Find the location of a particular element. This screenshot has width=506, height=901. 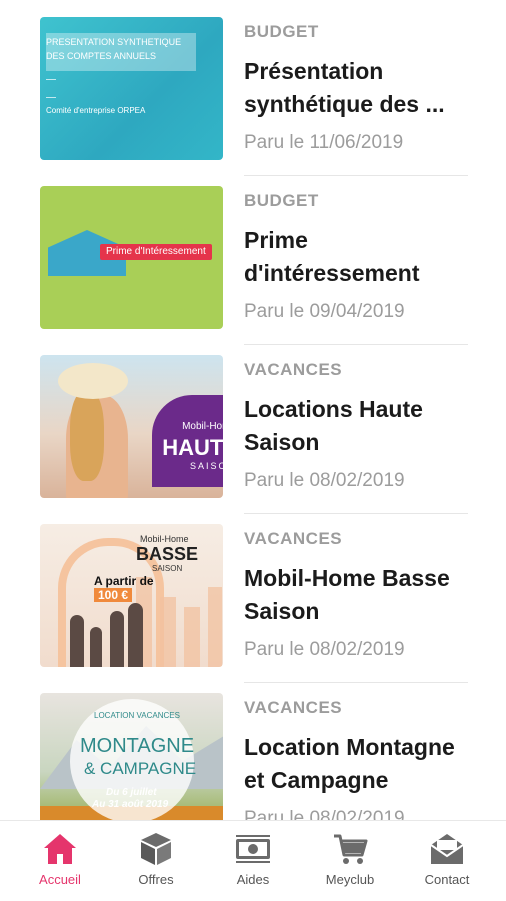

nav-item-contact: Contact is located at coordinates (447, 861).